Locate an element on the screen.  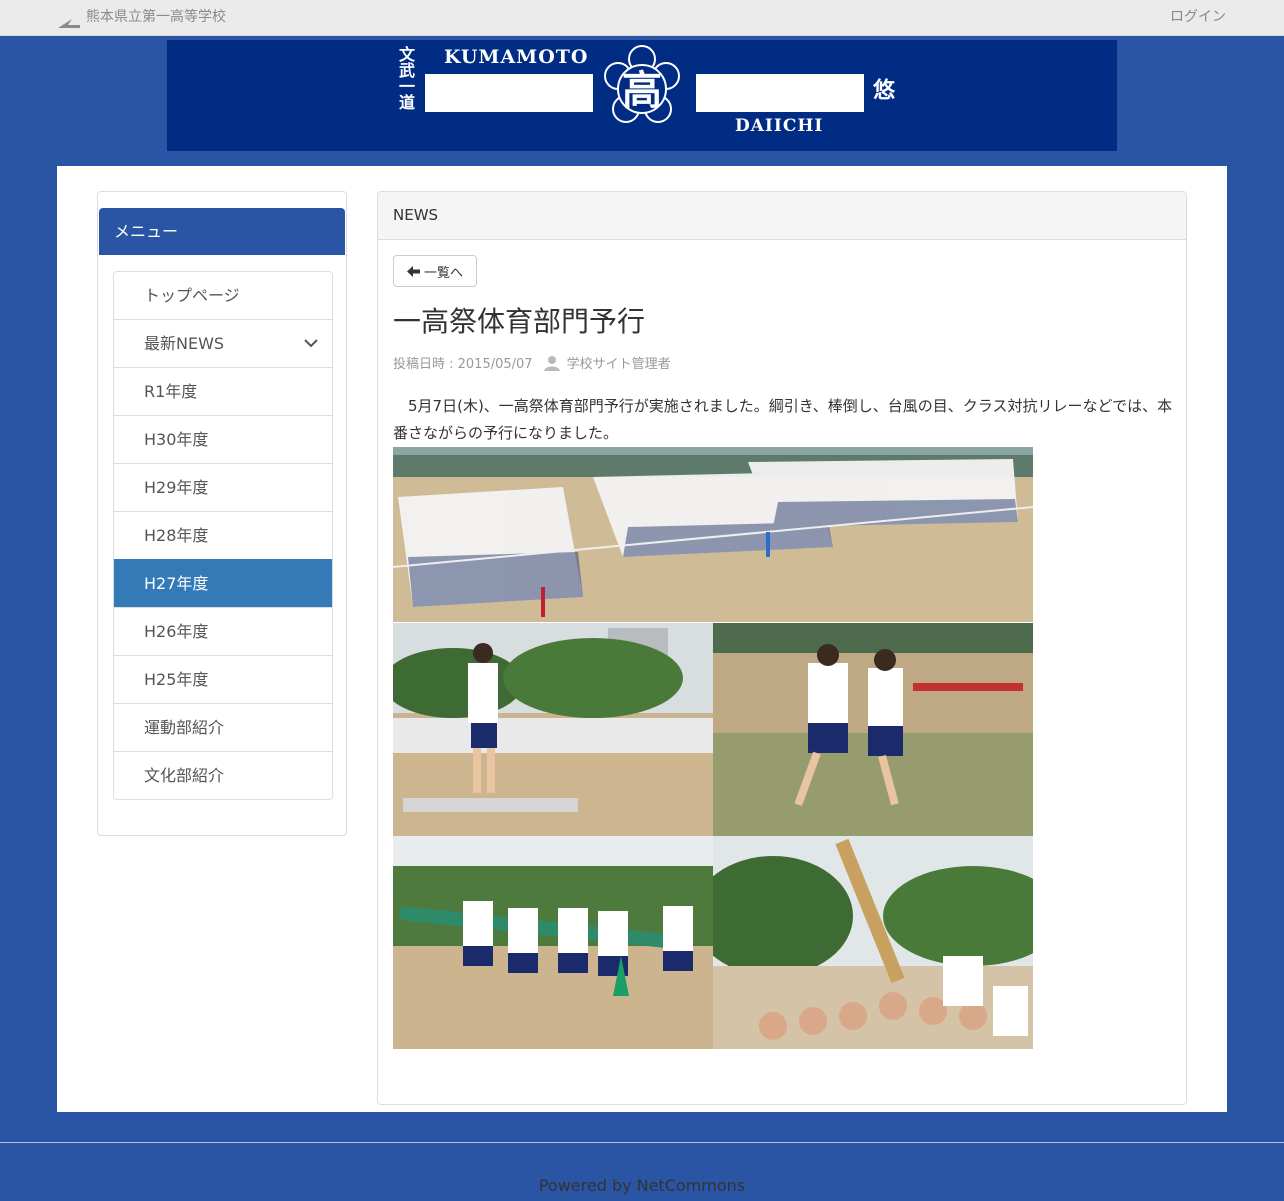
site-logo-icon is located at coordinates (69, 23).